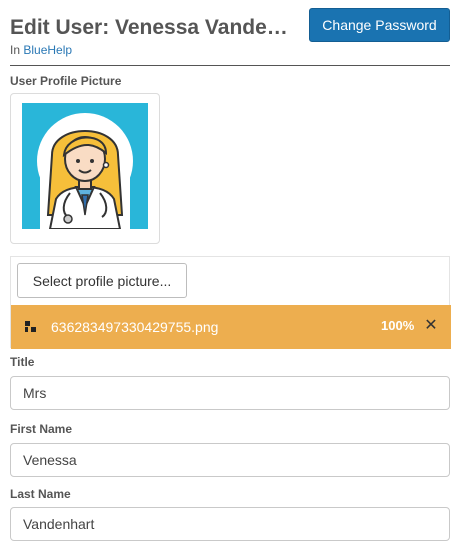 This screenshot has height=551, width=458. What do you see at coordinates (135, 327) in the screenshot?
I see `file-name: 636283497330429755.png` at bounding box center [135, 327].